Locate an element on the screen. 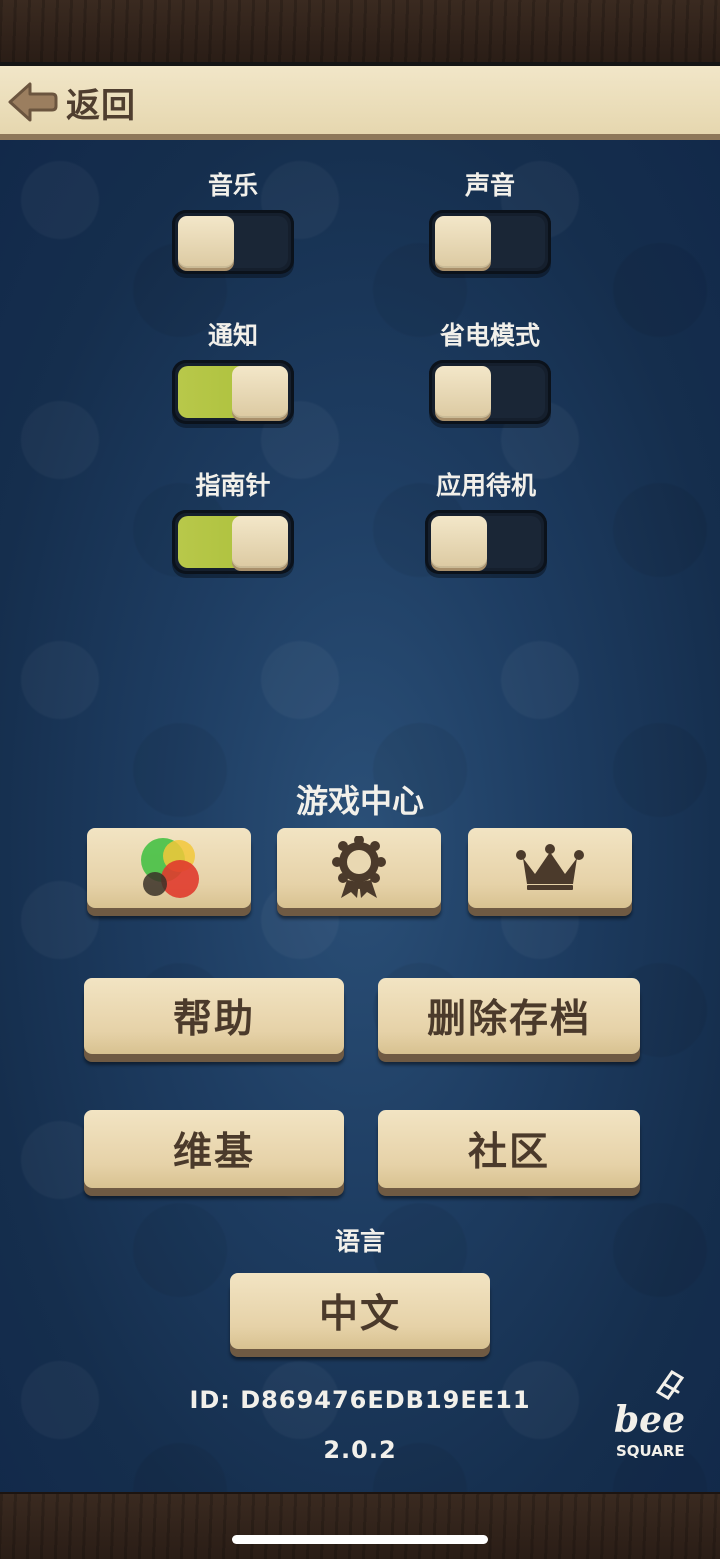  music-setting: 音乐 is located at coordinates (233, 221).